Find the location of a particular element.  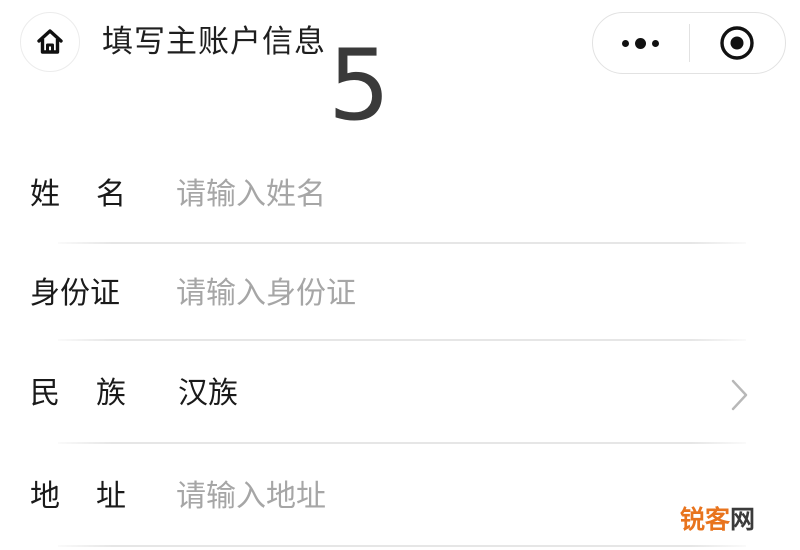

address-divider is located at coordinates (402, 546).